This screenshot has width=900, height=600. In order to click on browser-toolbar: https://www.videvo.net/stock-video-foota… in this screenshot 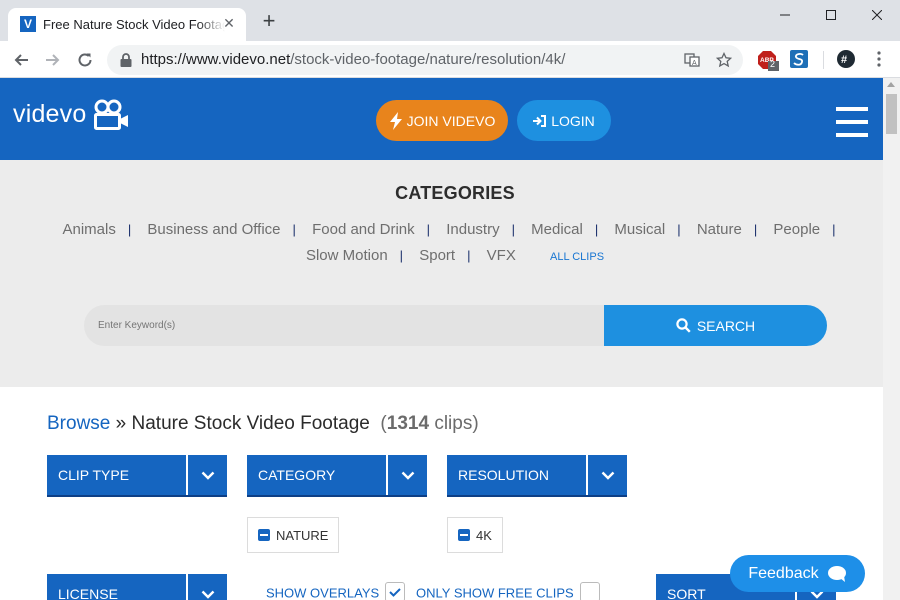, I will do `click(450, 59)`.